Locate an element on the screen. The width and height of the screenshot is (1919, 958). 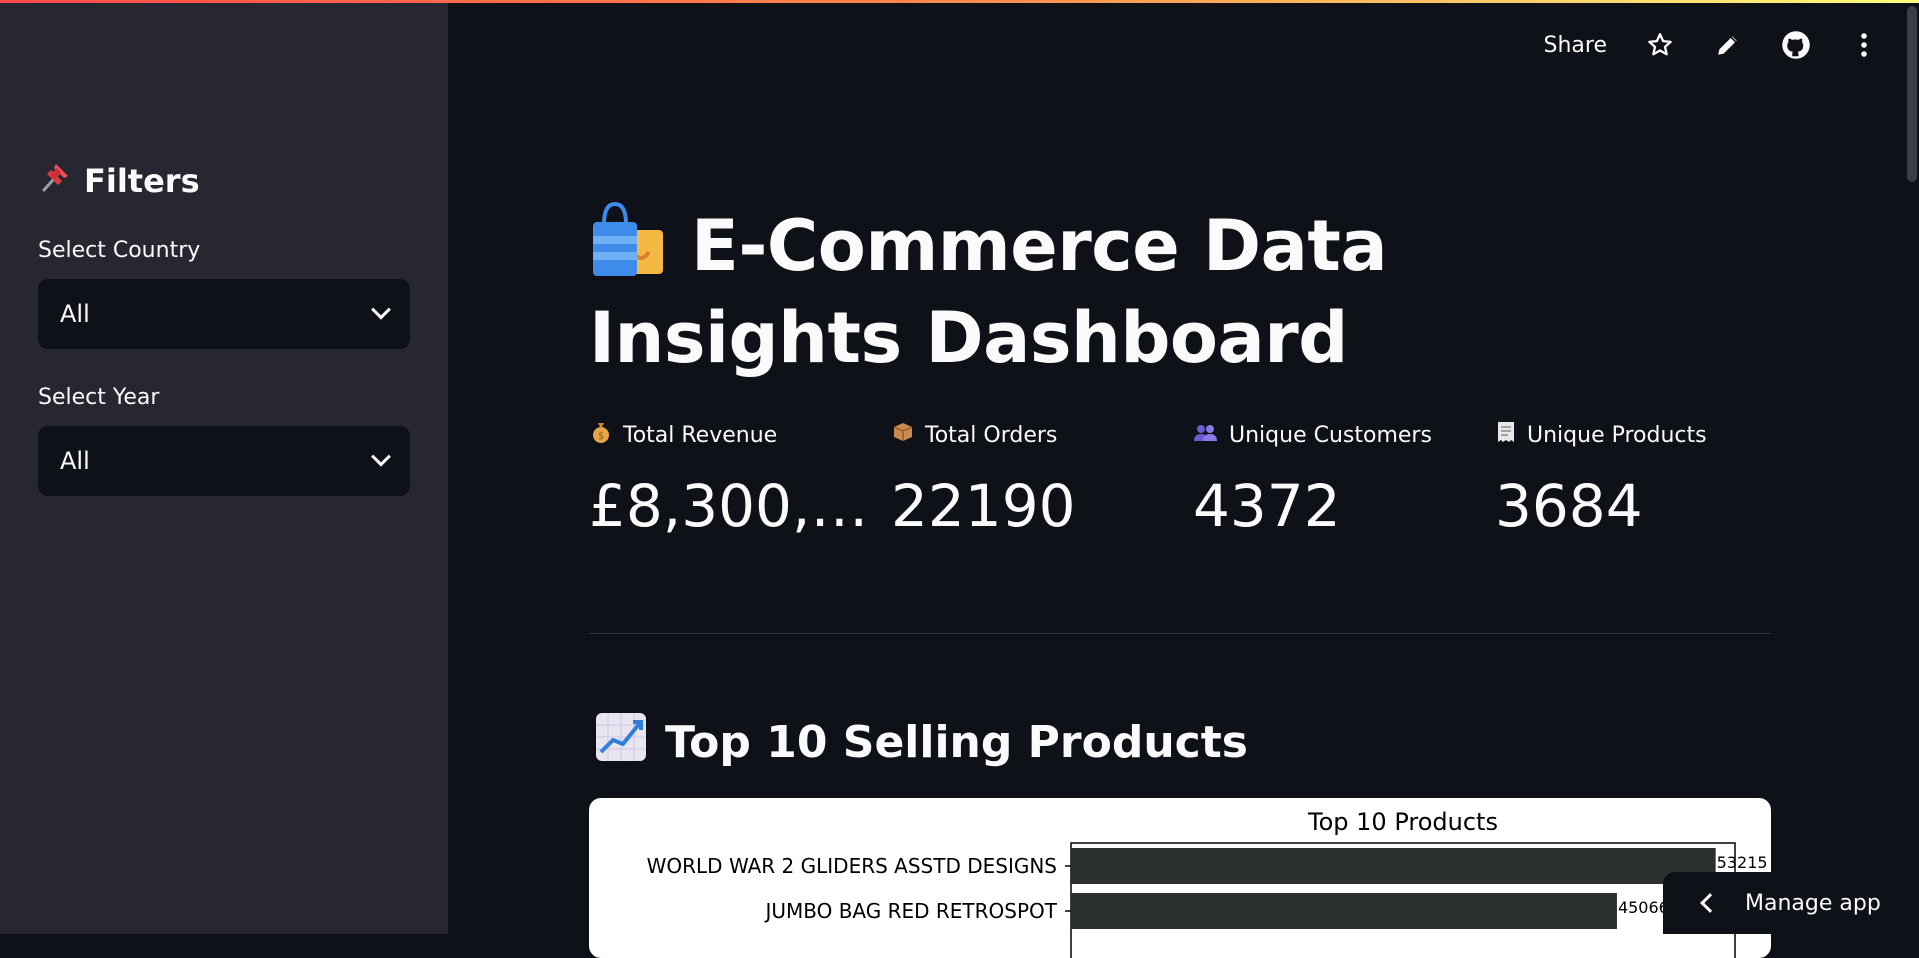
chart-value-label: 53215 is located at coordinates (1742, 862).